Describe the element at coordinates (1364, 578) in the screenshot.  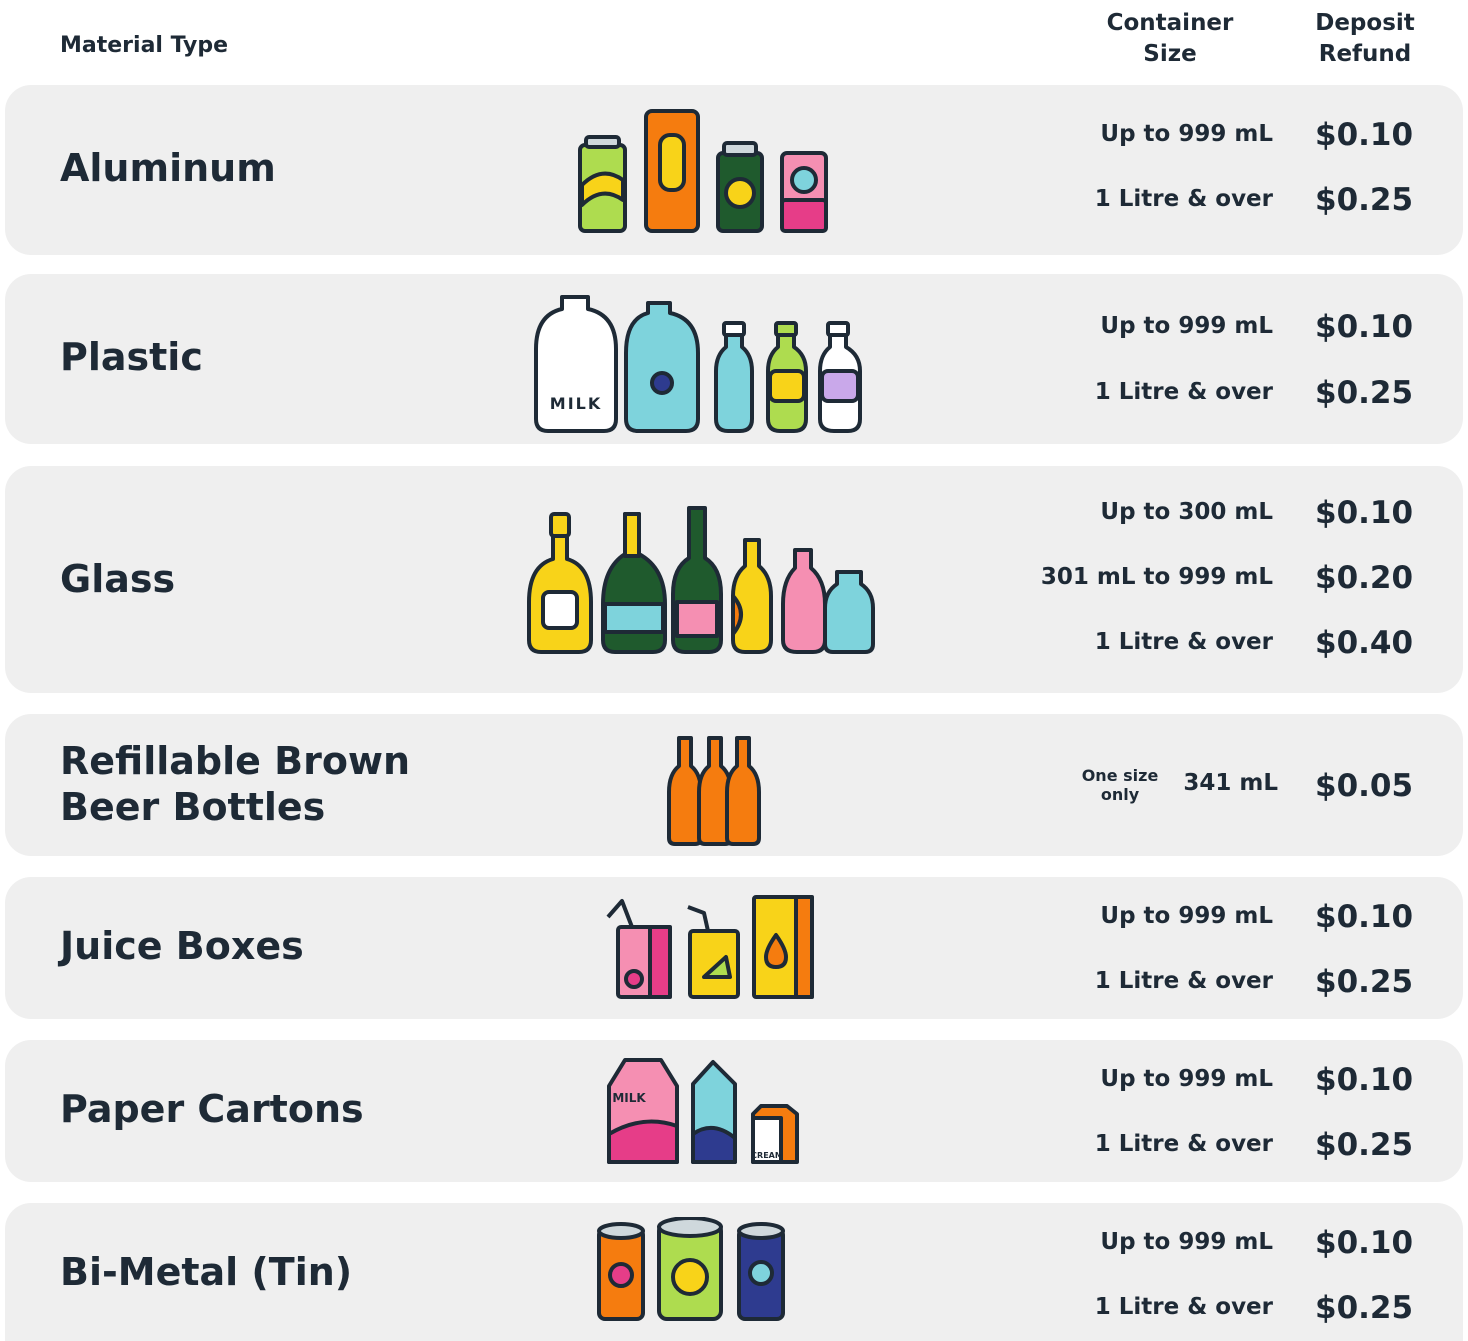
I see `refund-amount: $0.20` at that location.